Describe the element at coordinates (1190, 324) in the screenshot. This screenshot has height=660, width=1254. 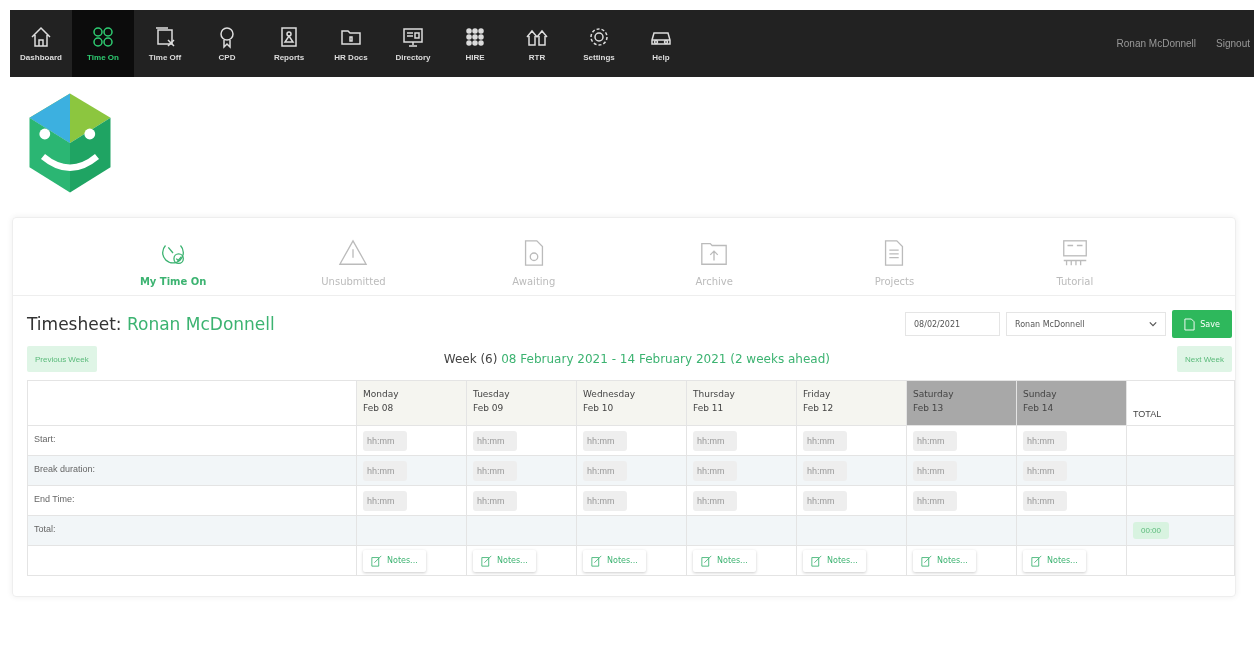
I see `document-icon` at that location.